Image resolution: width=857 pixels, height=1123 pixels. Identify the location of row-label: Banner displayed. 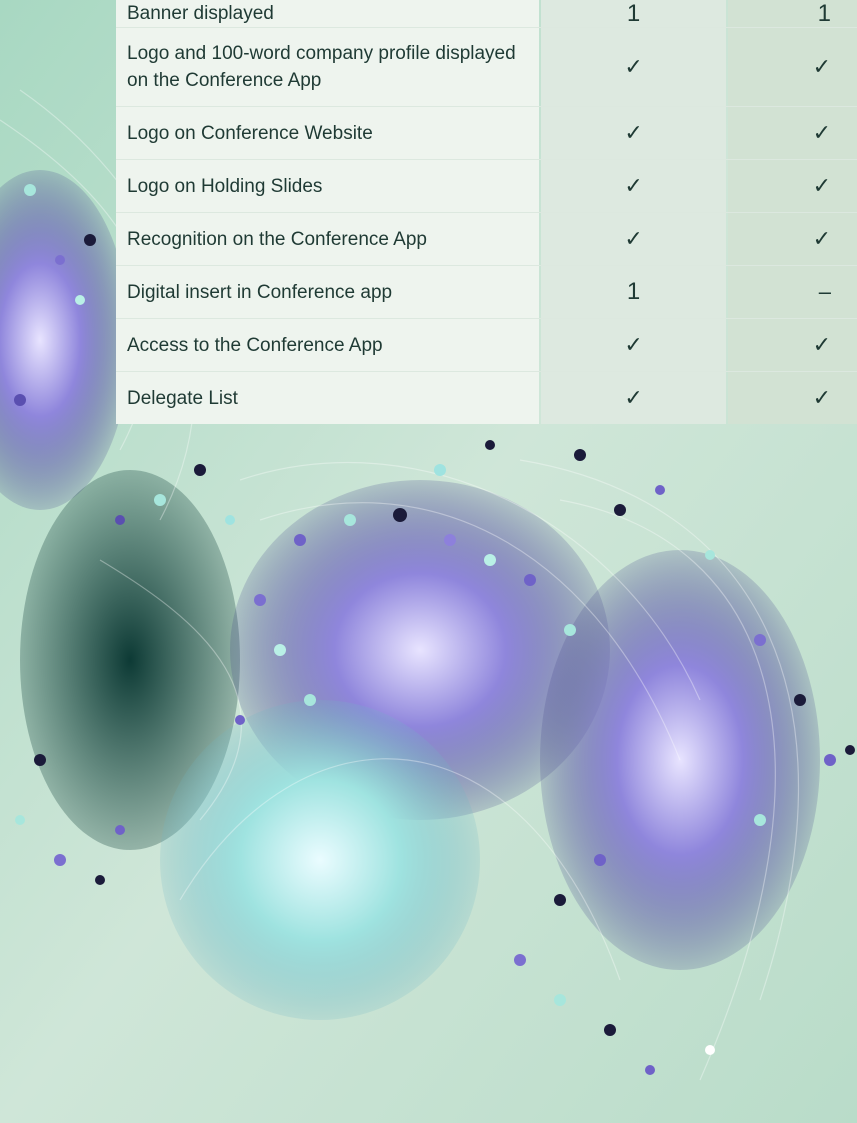
(327, 13).